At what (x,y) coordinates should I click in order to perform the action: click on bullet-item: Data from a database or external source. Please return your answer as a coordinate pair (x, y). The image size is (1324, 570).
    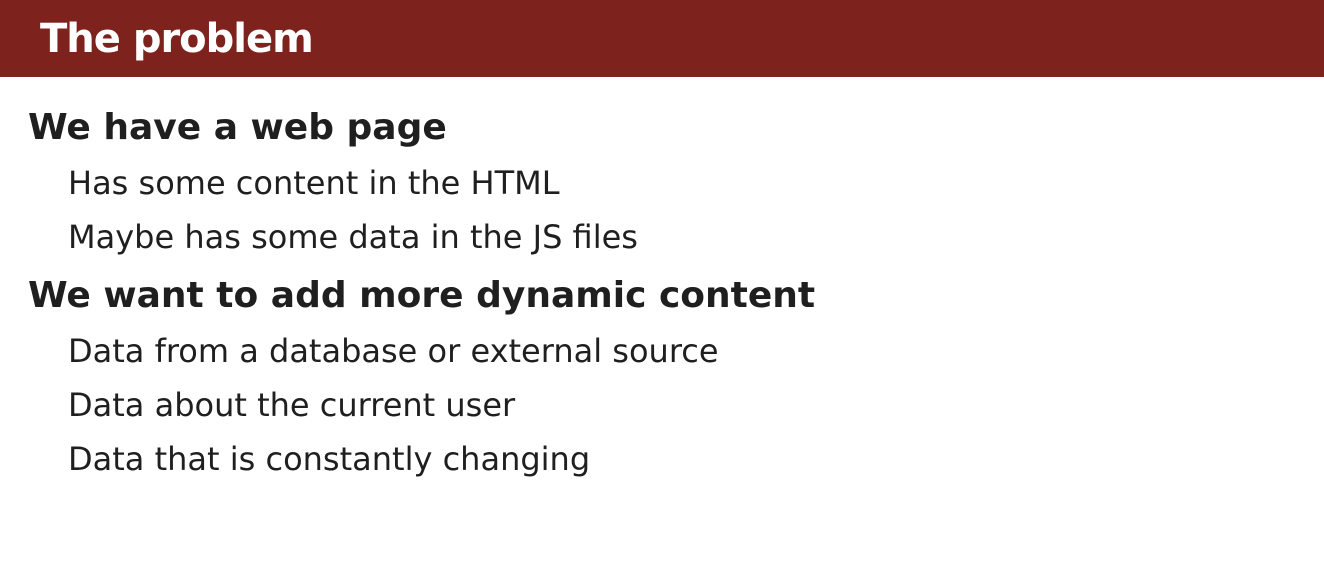
    Looking at the image, I should click on (393, 351).